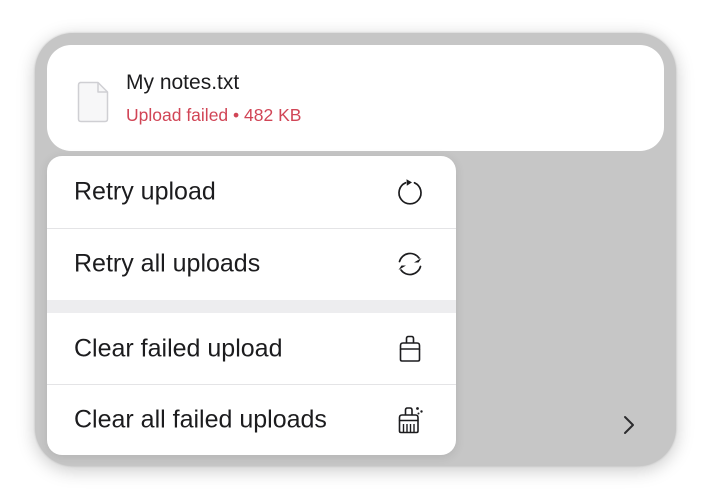 Image resolution: width=710 pixels, height=500 pixels. I want to click on retry-all-uploads-menu-item: Retry all uploads, so click(251, 264).